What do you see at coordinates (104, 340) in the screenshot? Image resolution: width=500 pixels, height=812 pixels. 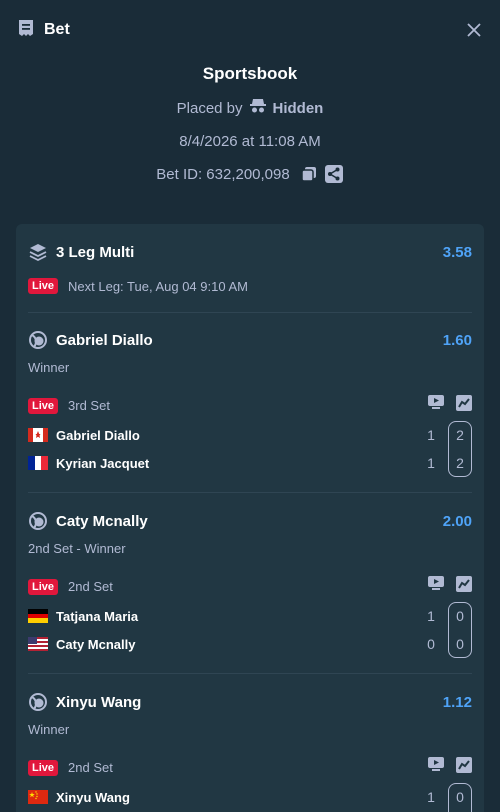 I see `leg-selection: Gabriel Diallo` at bounding box center [104, 340].